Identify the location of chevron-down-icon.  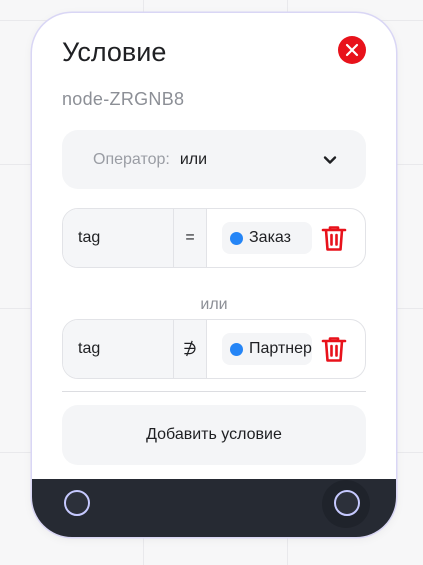
(330, 160).